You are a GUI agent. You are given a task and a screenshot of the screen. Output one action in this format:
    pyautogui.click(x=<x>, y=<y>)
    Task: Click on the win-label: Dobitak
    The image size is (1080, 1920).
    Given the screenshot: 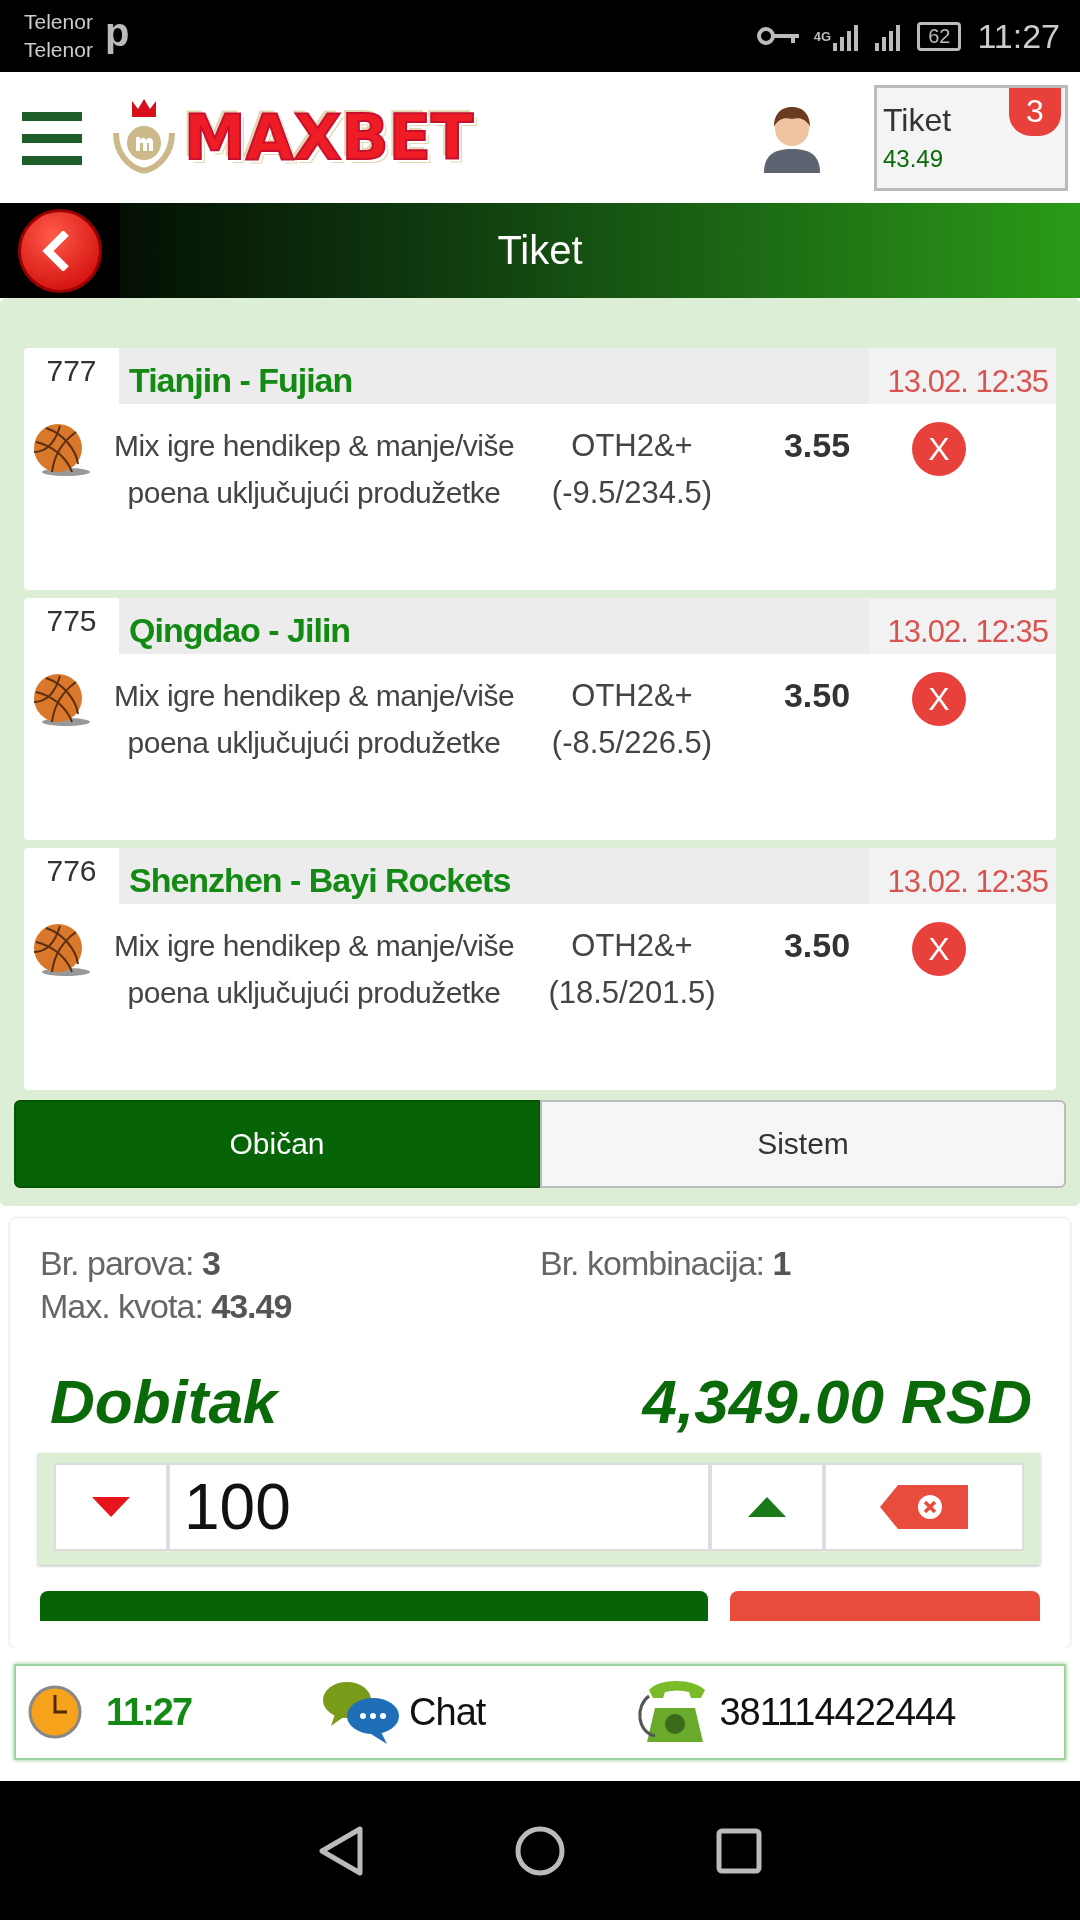 What is the action you would take?
    pyautogui.click(x=164, y=1401)
    